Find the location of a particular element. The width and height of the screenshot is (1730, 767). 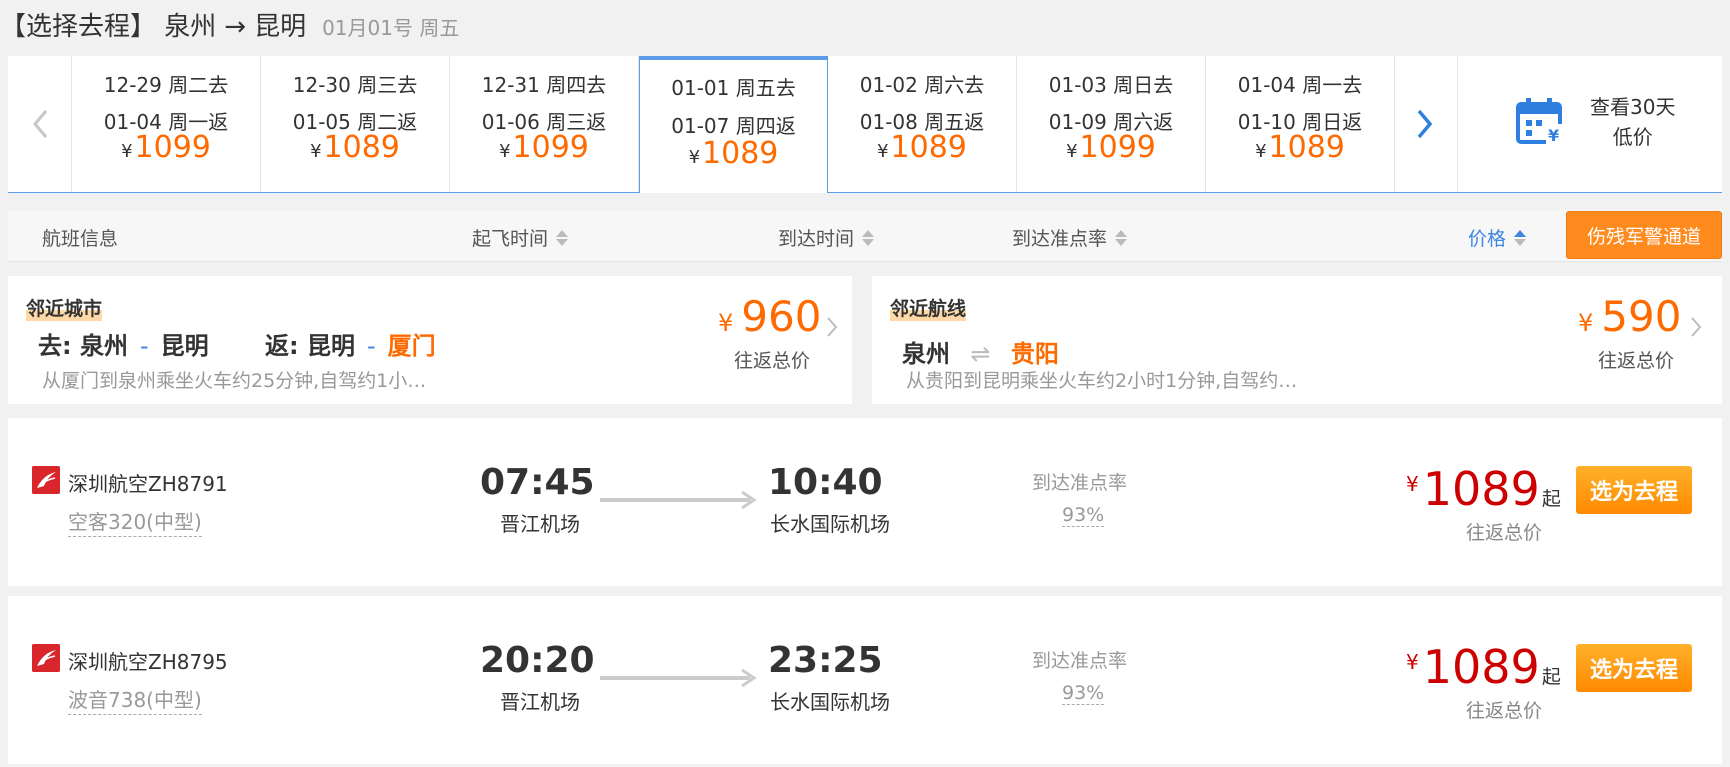

date-option: 01-03 周日去 01-09 周六返 ¥1099 is located at coordinates (1111, 124).